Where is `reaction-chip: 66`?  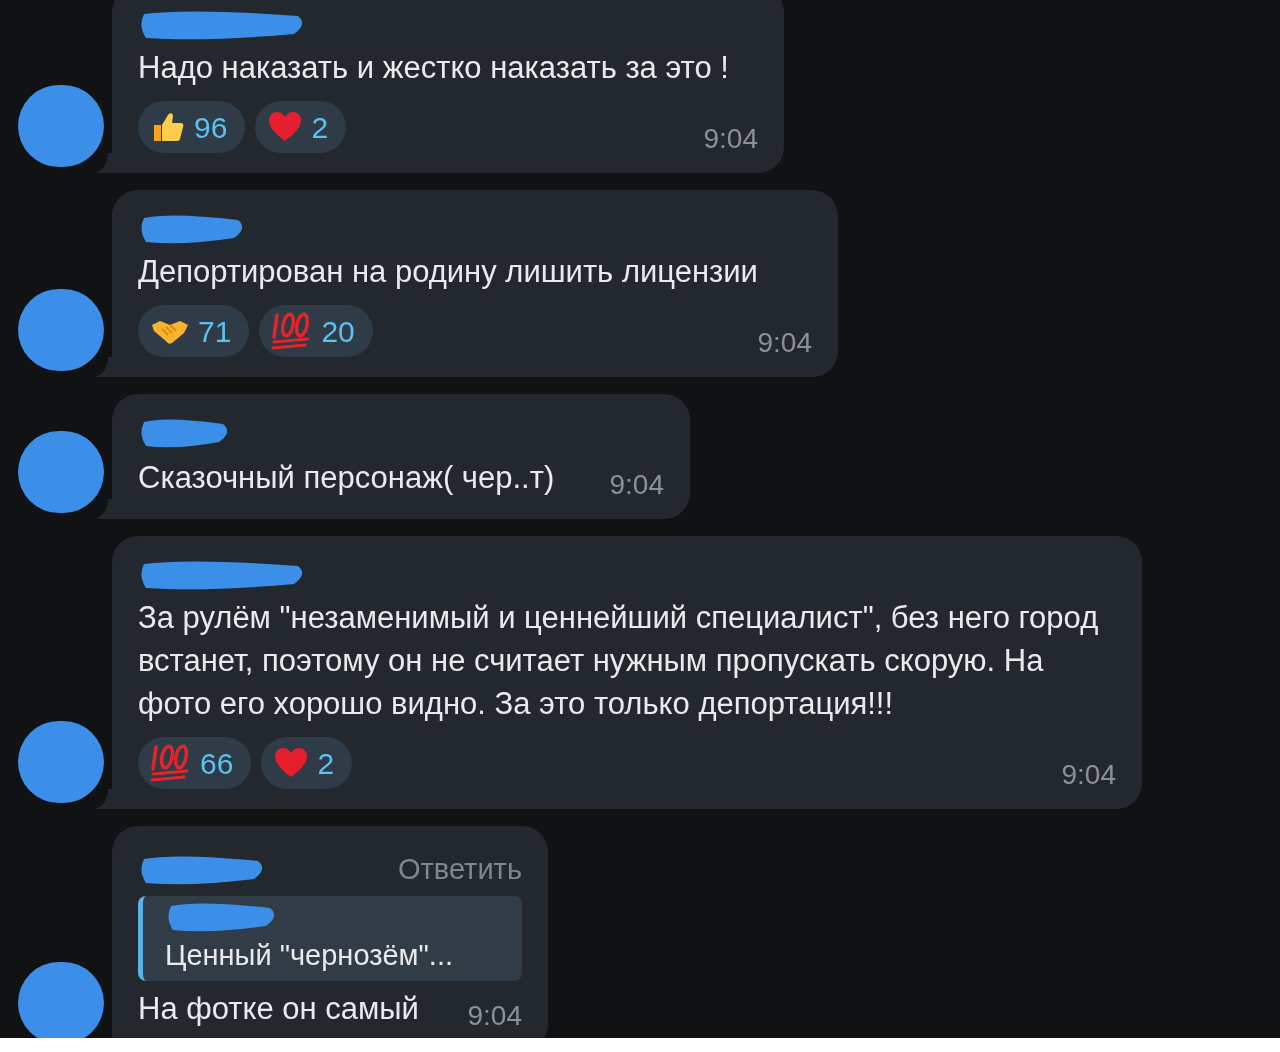 reaction-chip: 66 is located at coordinates (195, 763).